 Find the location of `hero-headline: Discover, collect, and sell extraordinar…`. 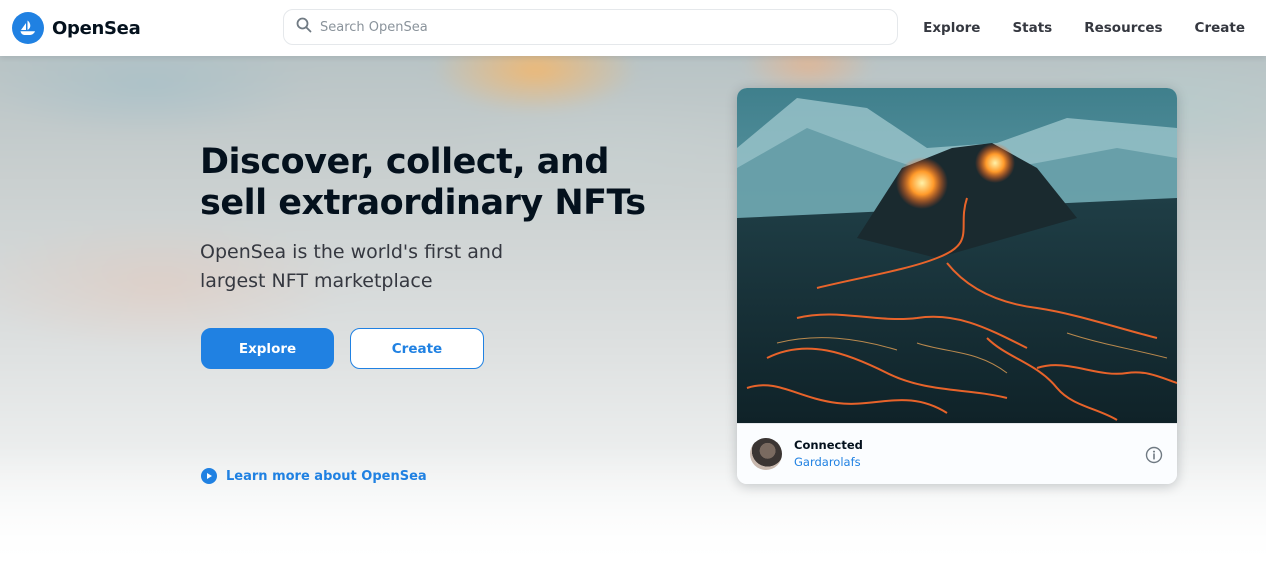

hero-headline: Discover, collect, and sell extraordinar… is located at coordinates (423, 182).